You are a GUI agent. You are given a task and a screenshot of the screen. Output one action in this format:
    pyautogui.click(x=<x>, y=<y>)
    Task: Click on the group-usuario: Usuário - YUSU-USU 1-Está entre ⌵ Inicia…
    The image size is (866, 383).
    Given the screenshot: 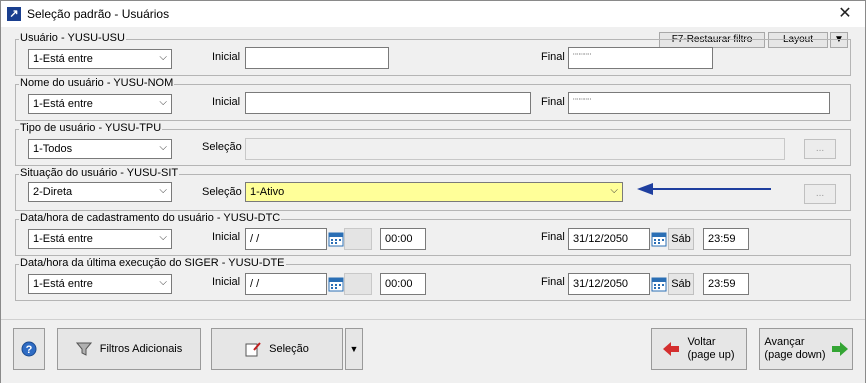 What is the action you would take?
    pyautogui.click(x=433, y=54)
    